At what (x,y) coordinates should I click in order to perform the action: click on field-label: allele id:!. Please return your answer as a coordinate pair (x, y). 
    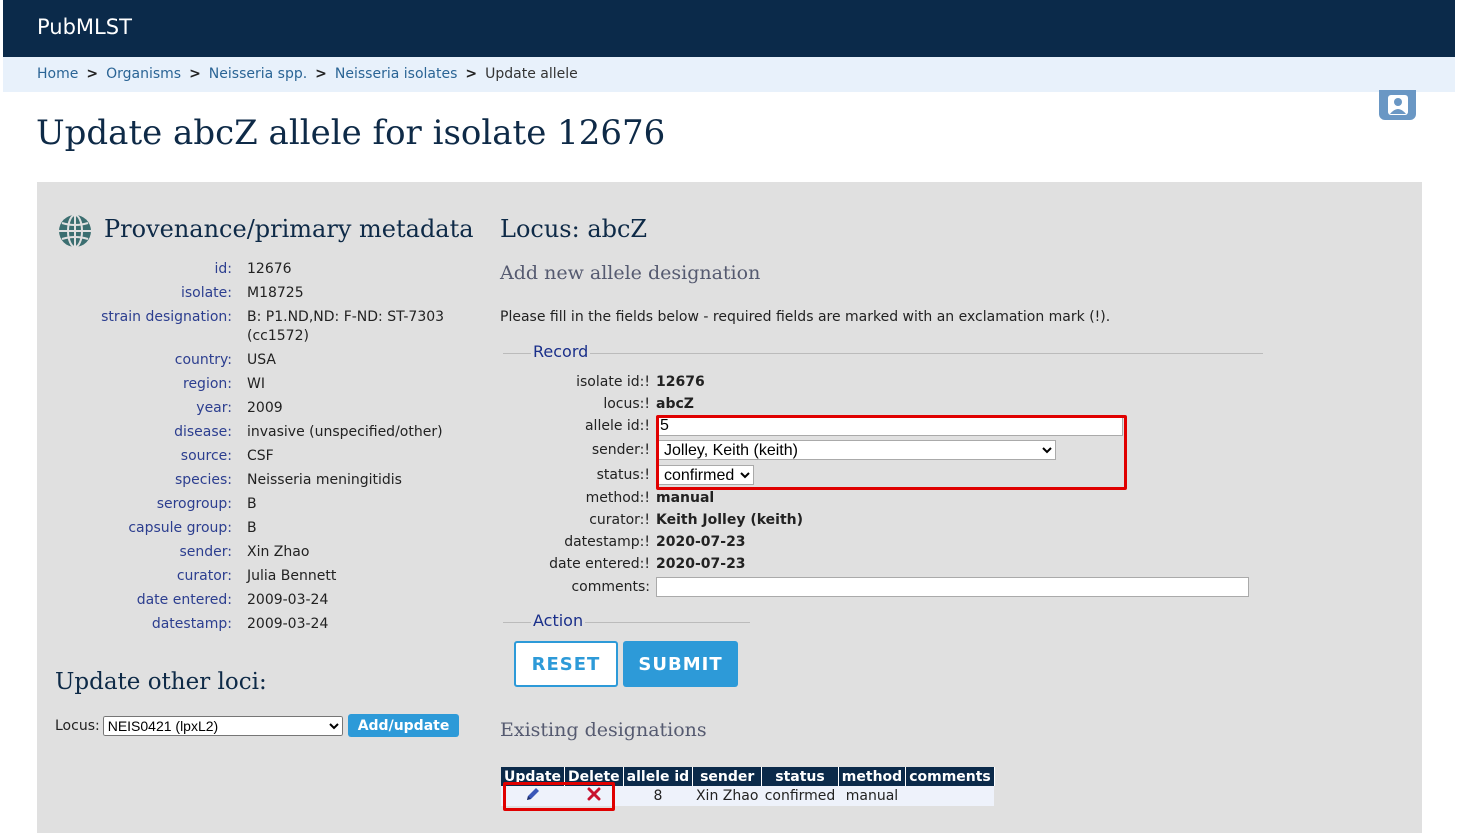
    Looking at the image, I should click on (617, 426).